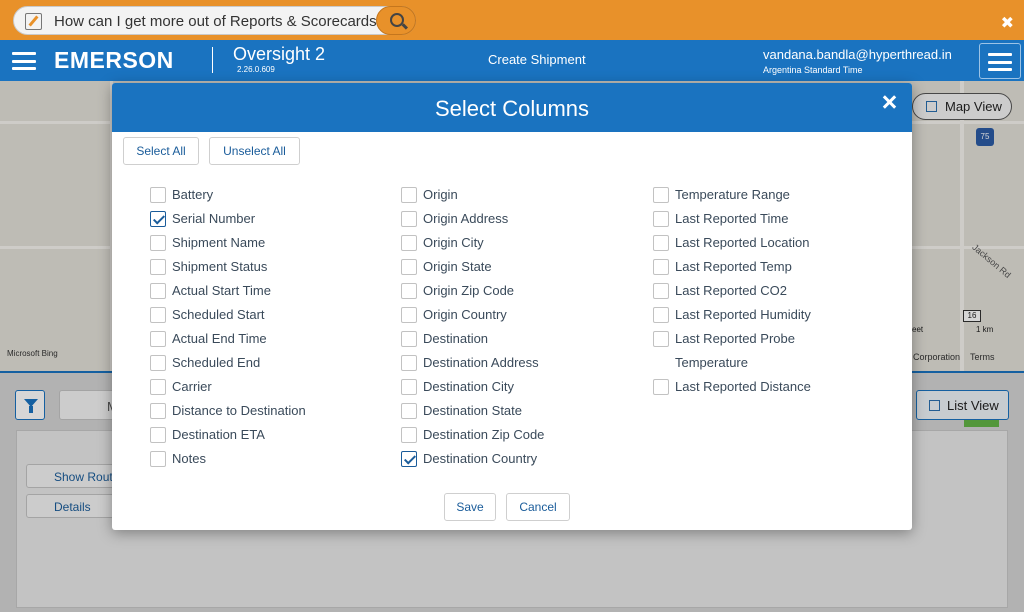 The height and width of the screenshot is (612, 1024). I want to click on dialog-title: Select Columns, so click(512, 108).